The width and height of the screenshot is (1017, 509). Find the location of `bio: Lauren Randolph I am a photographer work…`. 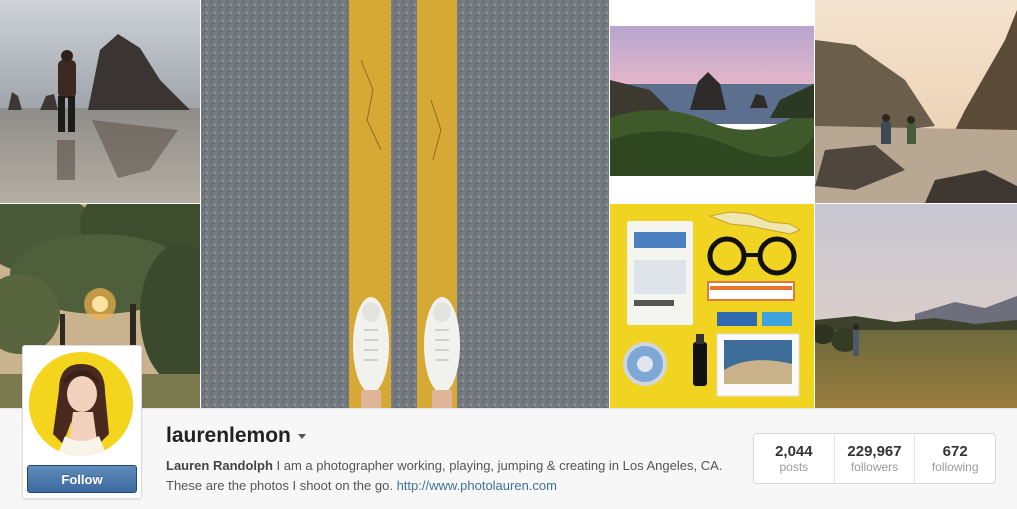

bio: Lauren Randolph I am a photographer work… is located at coordinates (446, 476).